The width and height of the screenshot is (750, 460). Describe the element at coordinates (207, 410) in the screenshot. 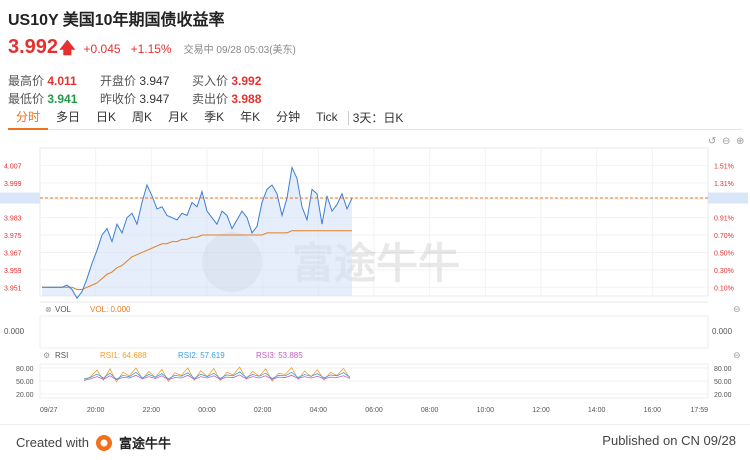

I see `x-tick-label: 00:00` at that location.